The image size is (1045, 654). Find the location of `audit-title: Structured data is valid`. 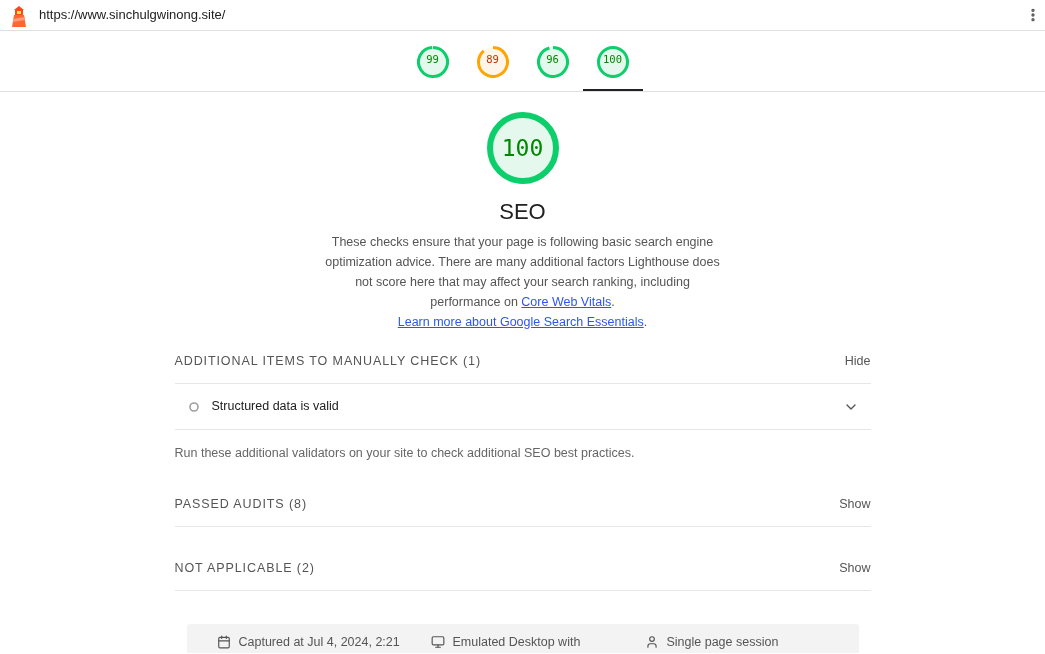

audit-title: Structured data is valid is located at coordinates (275, 407).